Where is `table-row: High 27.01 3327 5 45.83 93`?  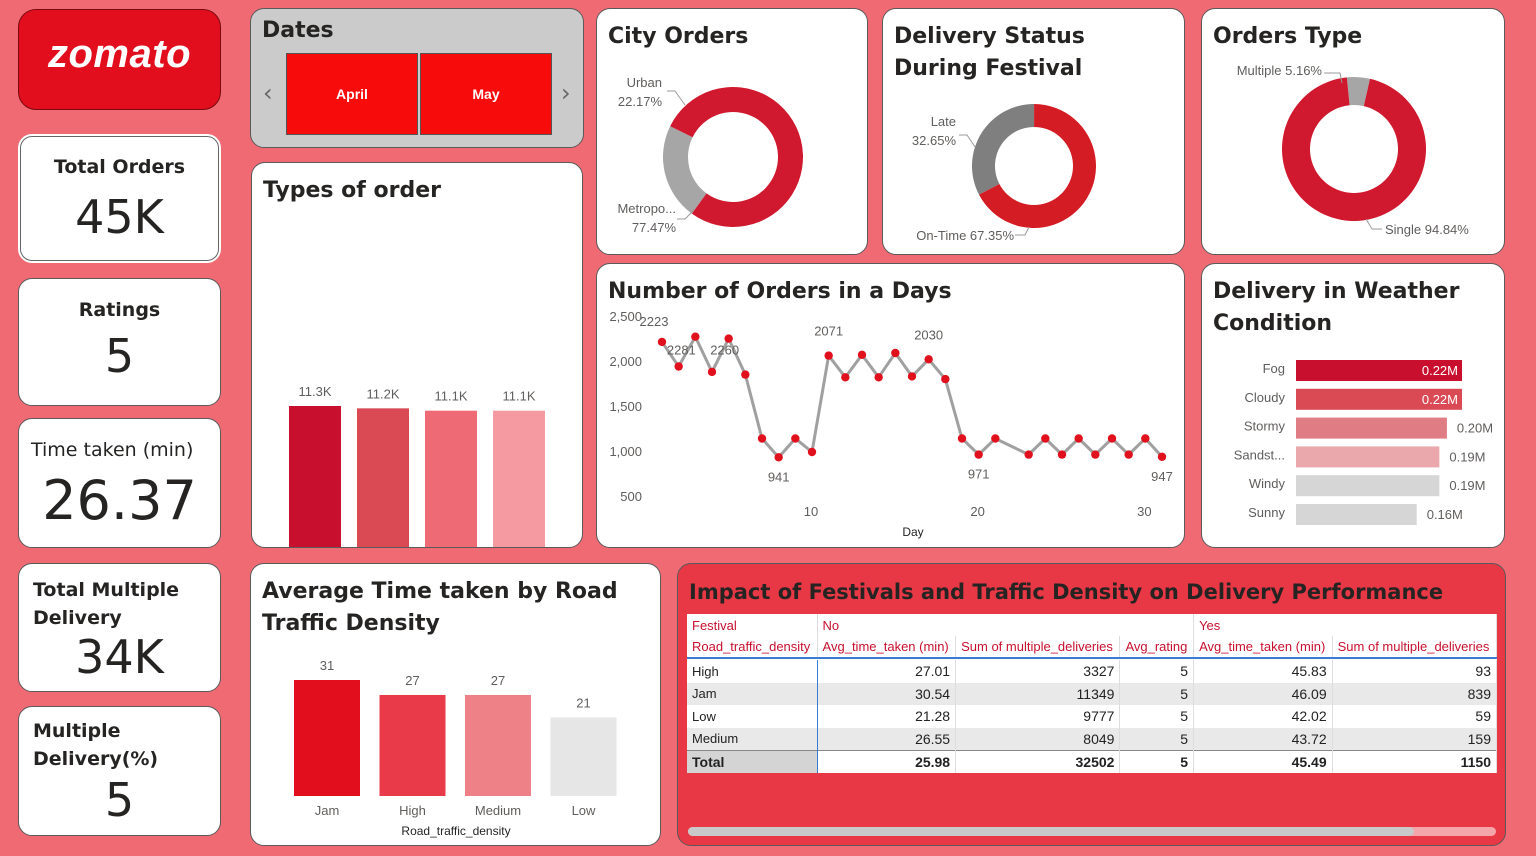
table-row: High 27.01 3327 5 45.83 93 is located at coordinates (1092, 671).